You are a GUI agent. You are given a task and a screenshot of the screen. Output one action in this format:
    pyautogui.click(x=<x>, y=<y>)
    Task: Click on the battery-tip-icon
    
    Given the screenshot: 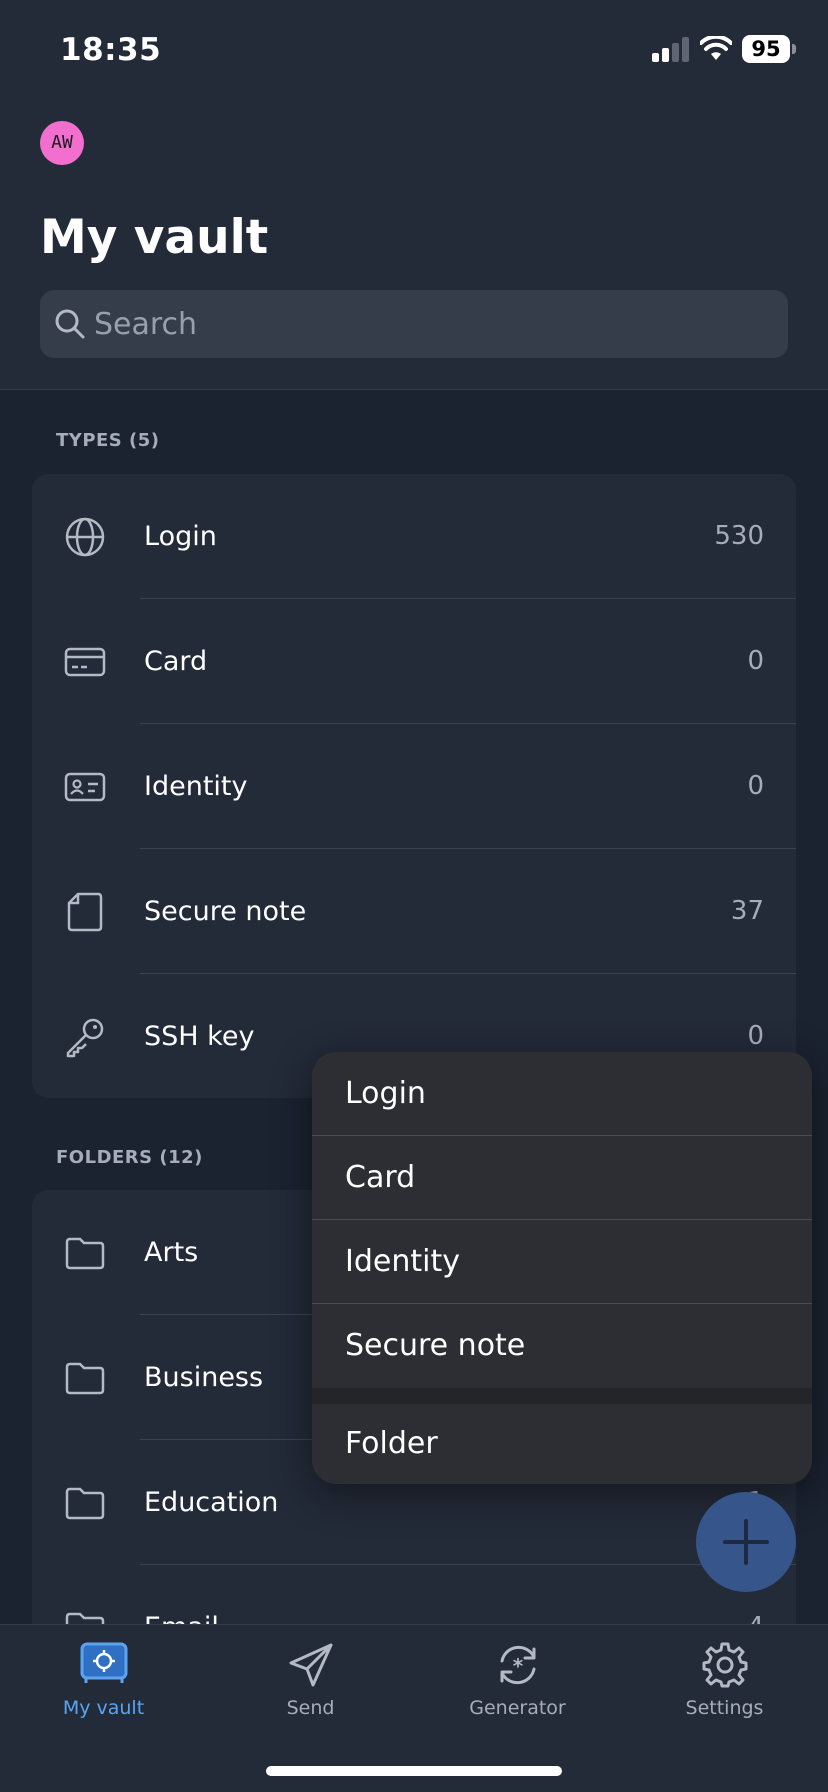 What is the action you would take?
    pyautogui.click(x=794, y=49)
    